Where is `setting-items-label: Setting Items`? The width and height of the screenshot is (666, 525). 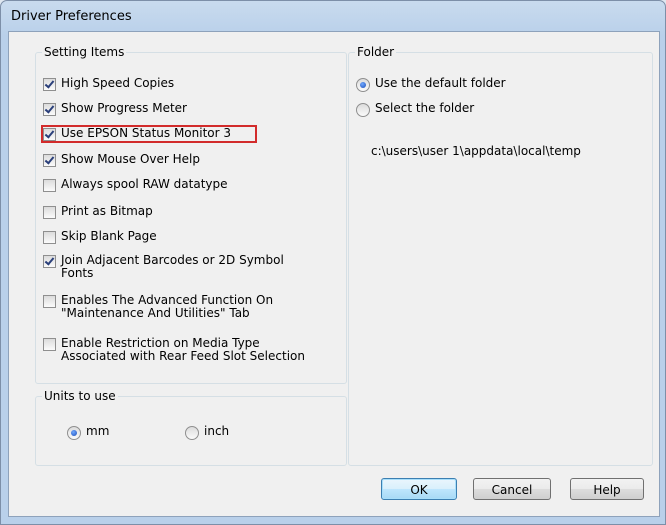 setting-items-label: Setting Items is located at coordinates (84, 52).